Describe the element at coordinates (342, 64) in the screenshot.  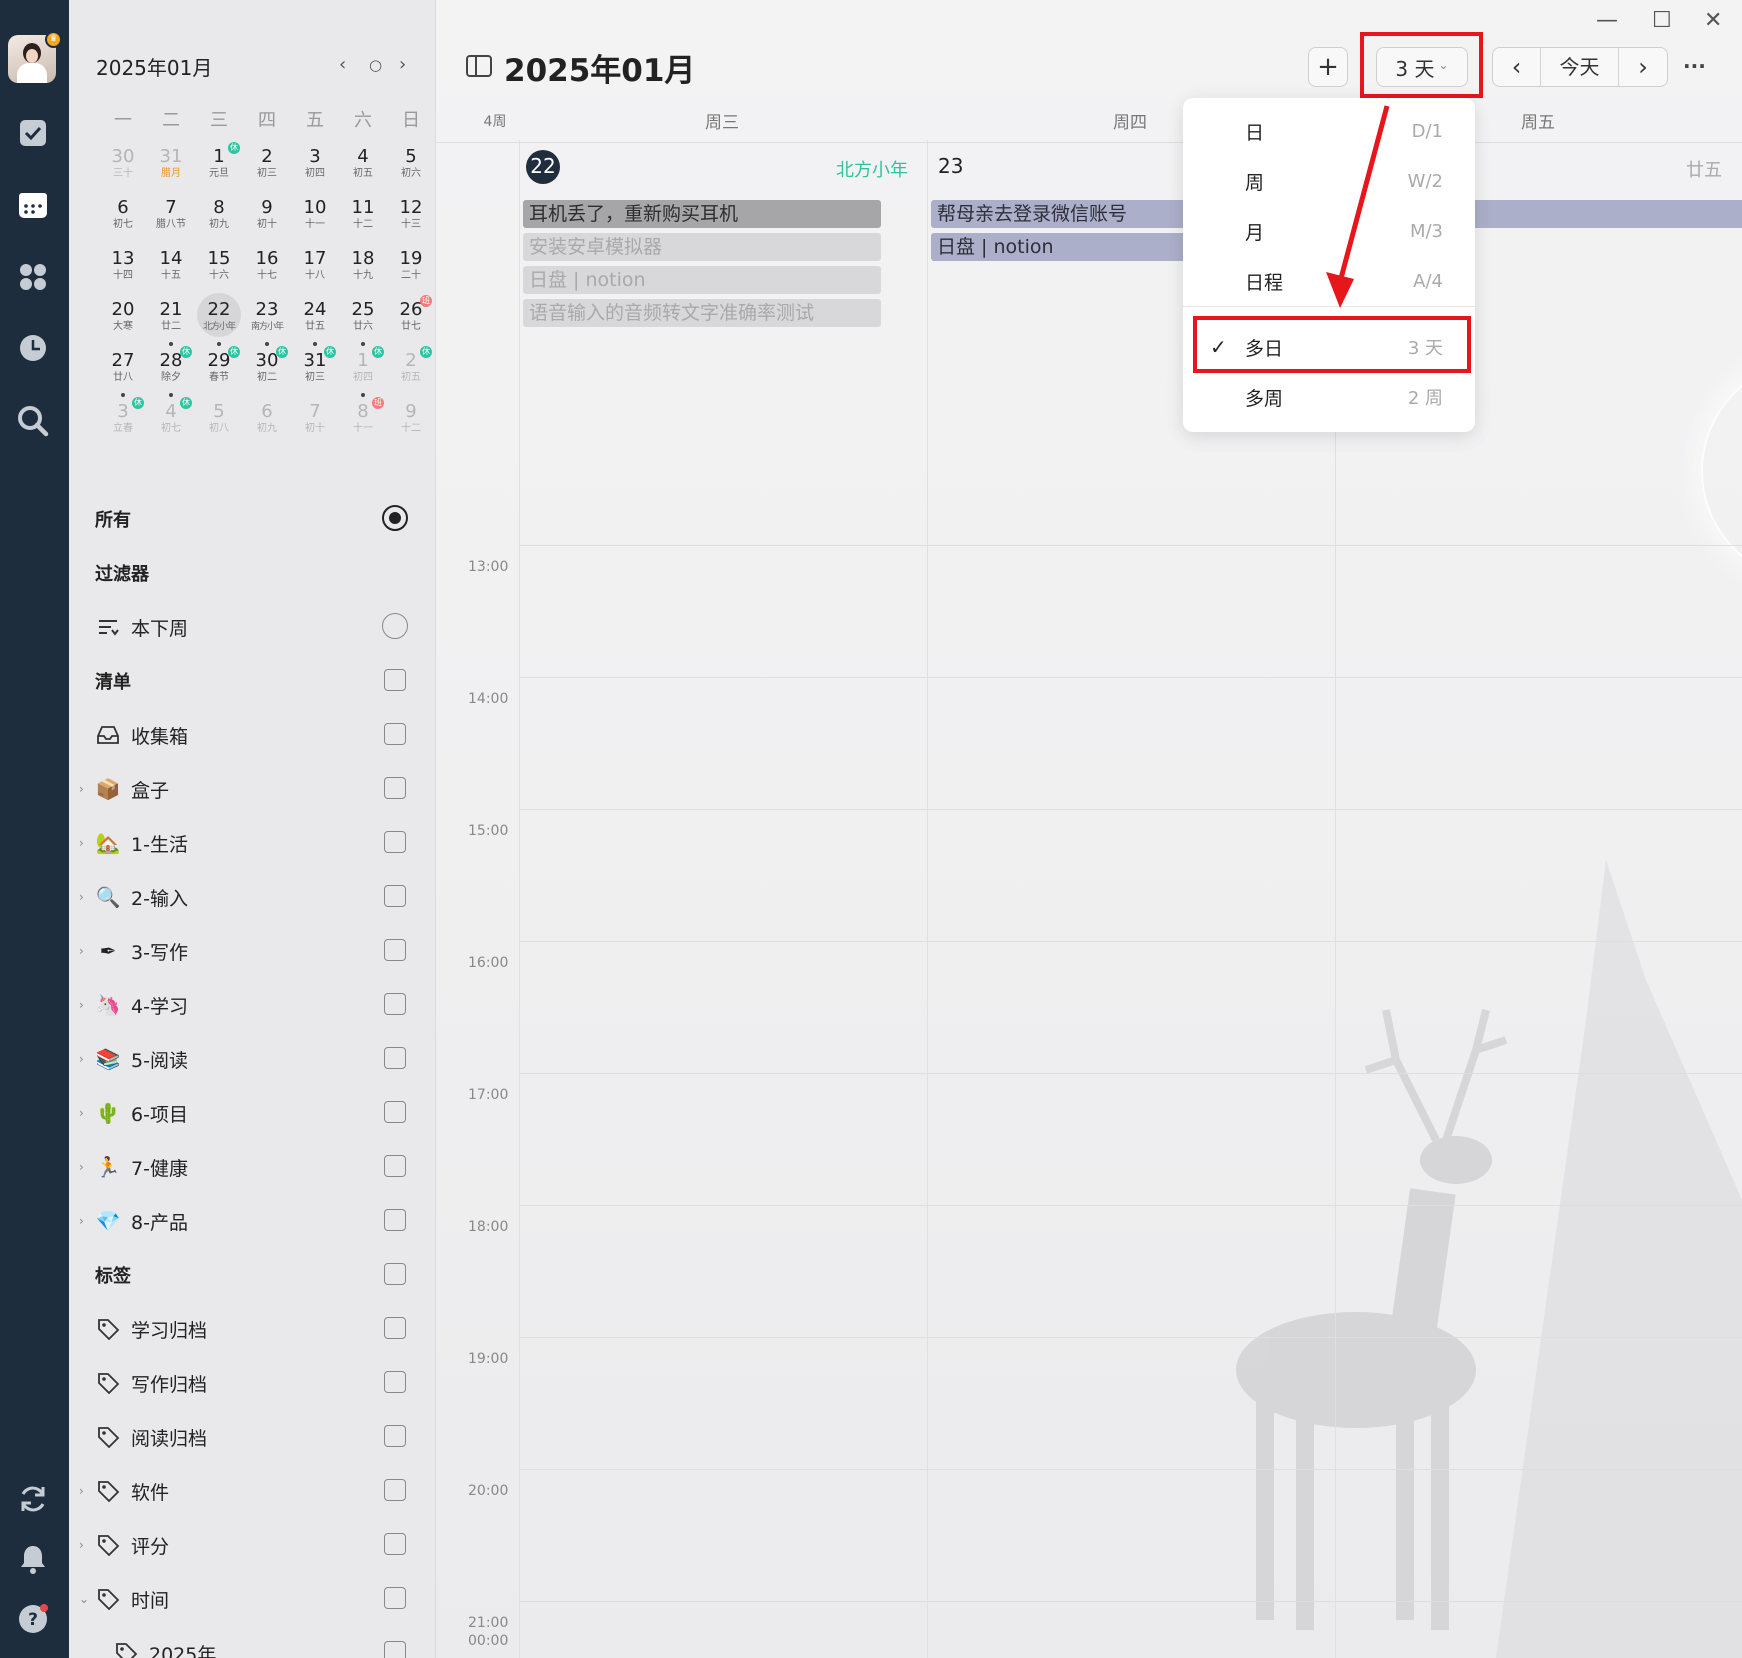
I see `mini-prev-button: ‹` at that location.